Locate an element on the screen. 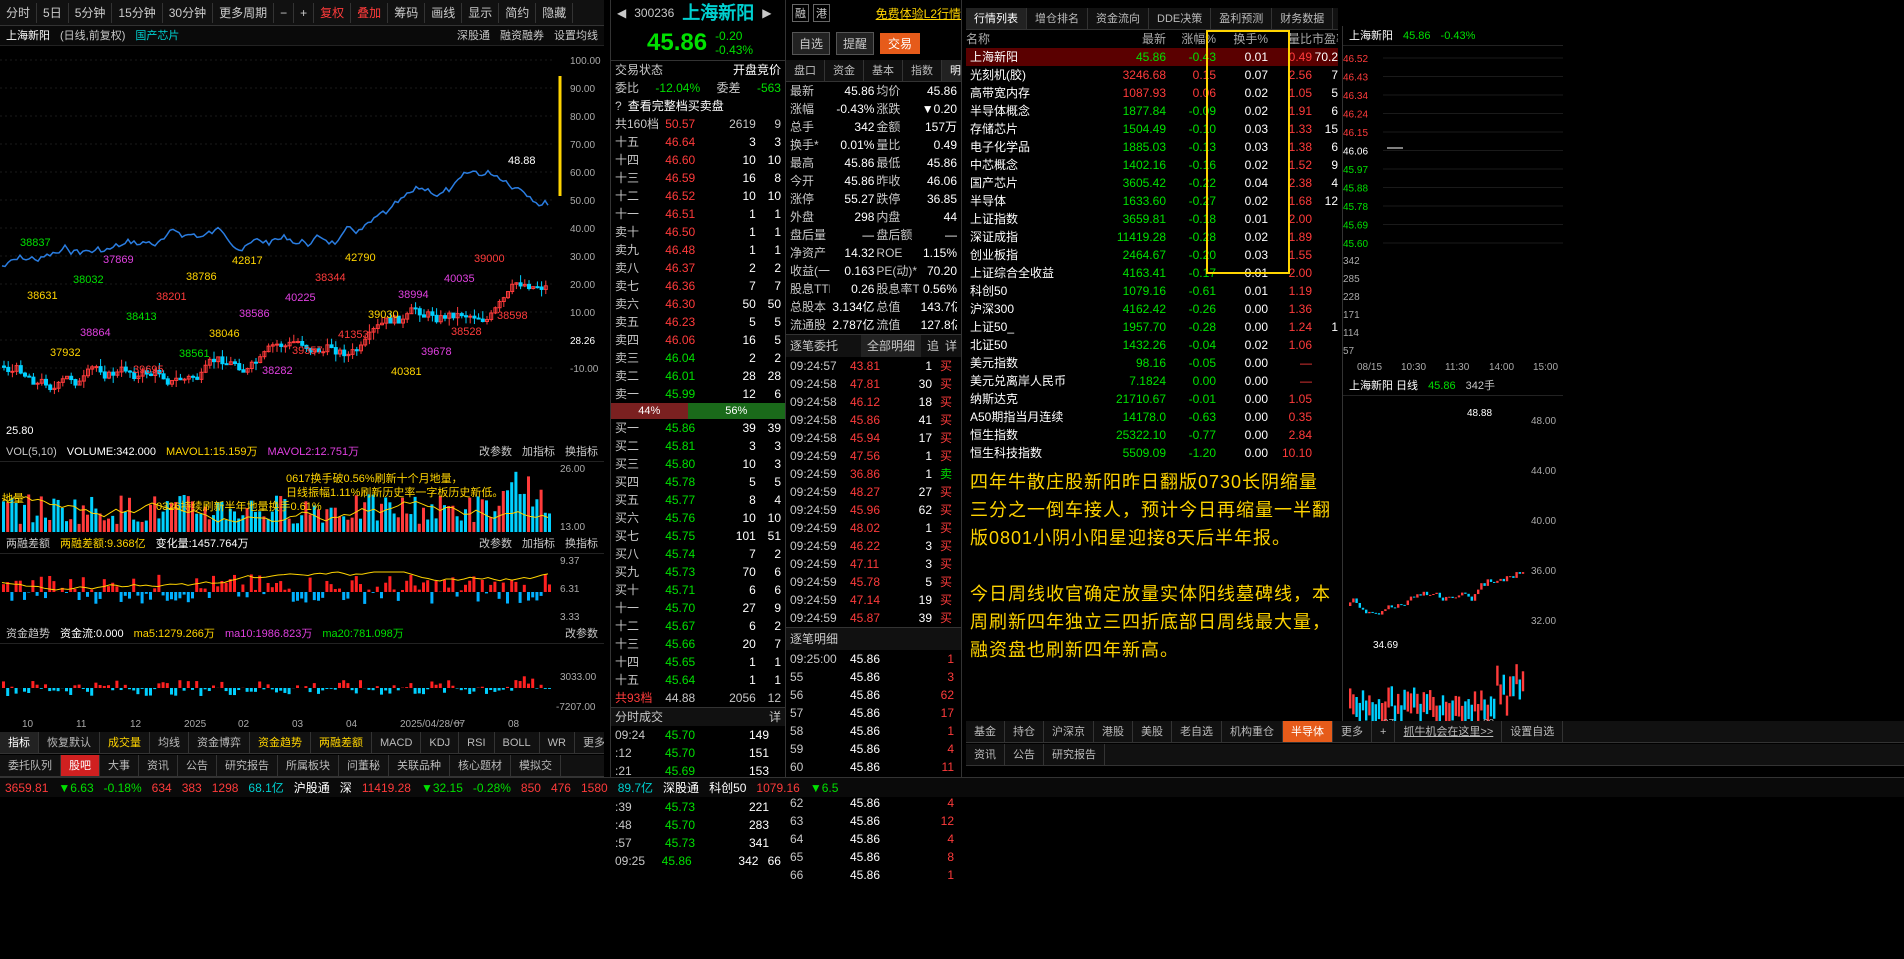  period-fenshi: 分时 is located at coordinates (19, 12).